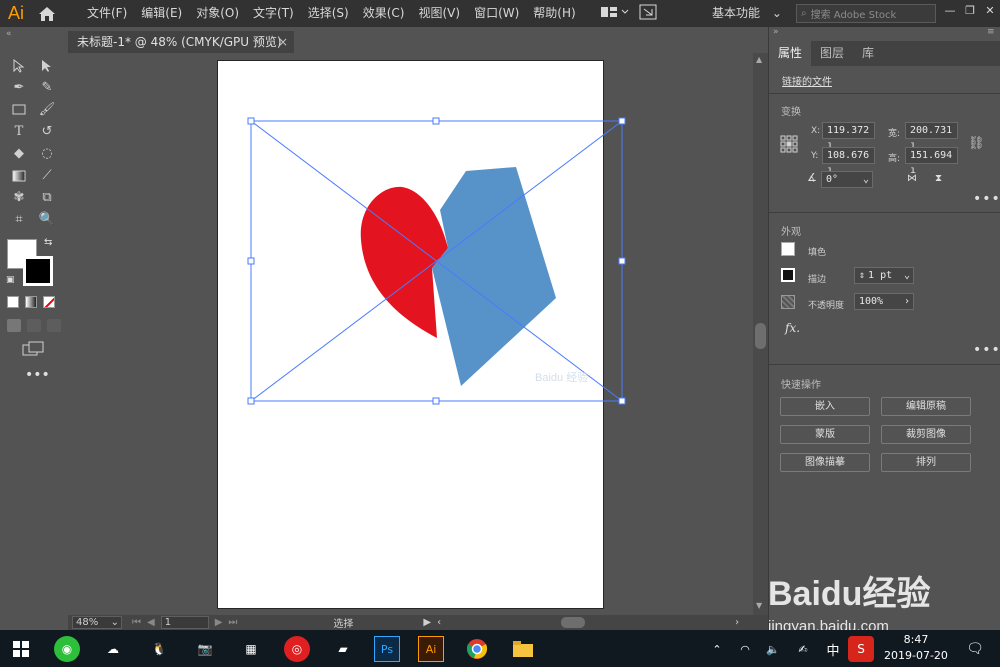 The height and width of the screenshot is (667, 1000). Describe the element at coordinates (832, 53) in the screenshot. I see `tab-layers: 图层` at that location.